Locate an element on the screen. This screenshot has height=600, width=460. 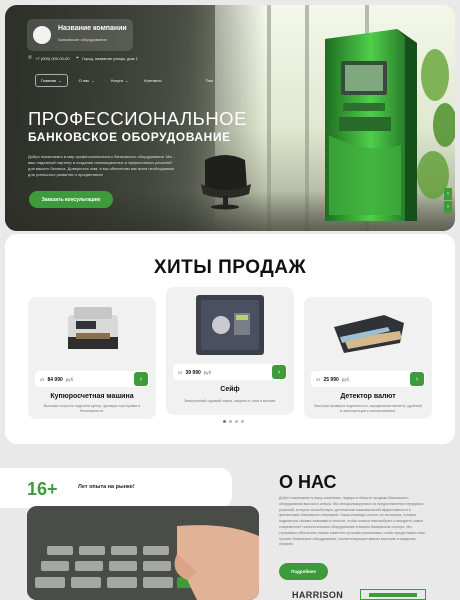
hero-title-line2: БАНКОВСКОЕ ОБОРУДОВАНИЕ is located at coordinates (129, 137).